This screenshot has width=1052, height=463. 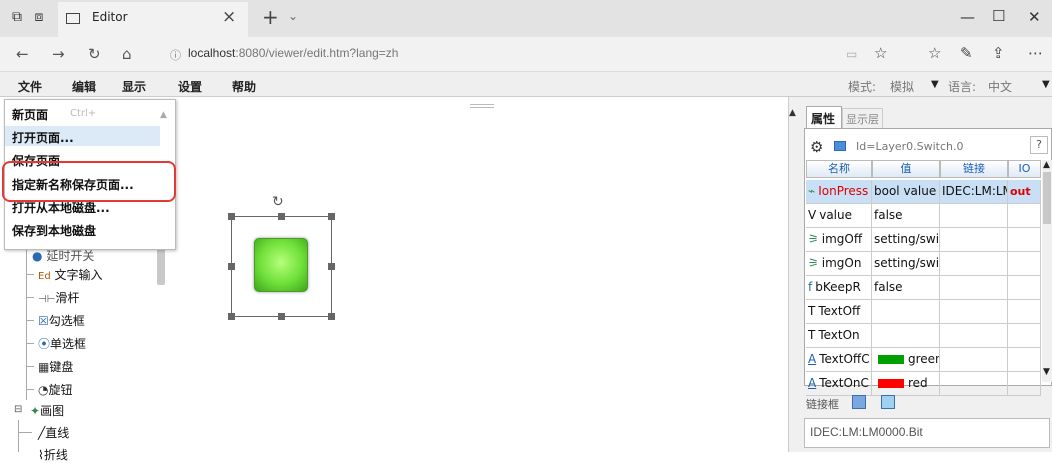 What do you see at coordinates (47, 410) in the screenshot?
I see `tree-group-drawing: ✦画图` at bounding box center [47, 410].